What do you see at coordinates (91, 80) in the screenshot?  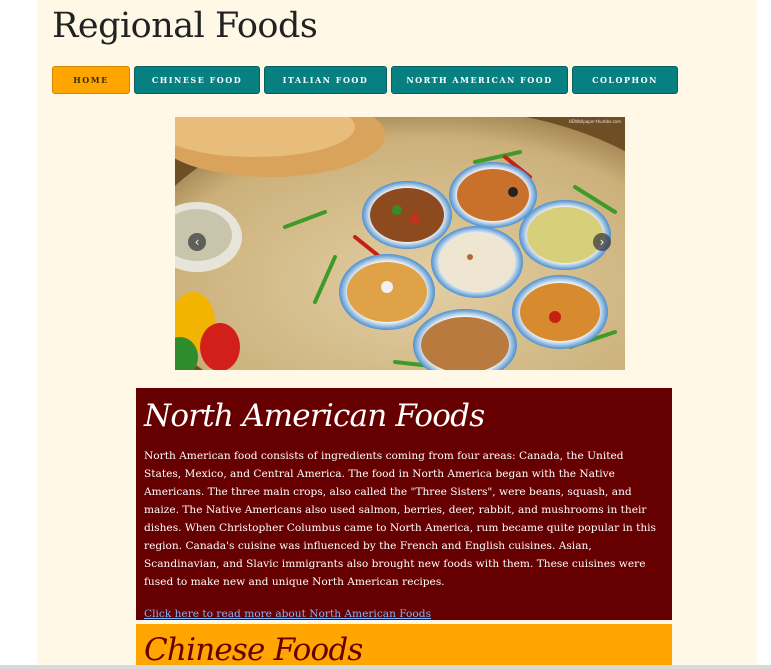 I see `nav-item-home: Home` at bounding box center [91, 80].